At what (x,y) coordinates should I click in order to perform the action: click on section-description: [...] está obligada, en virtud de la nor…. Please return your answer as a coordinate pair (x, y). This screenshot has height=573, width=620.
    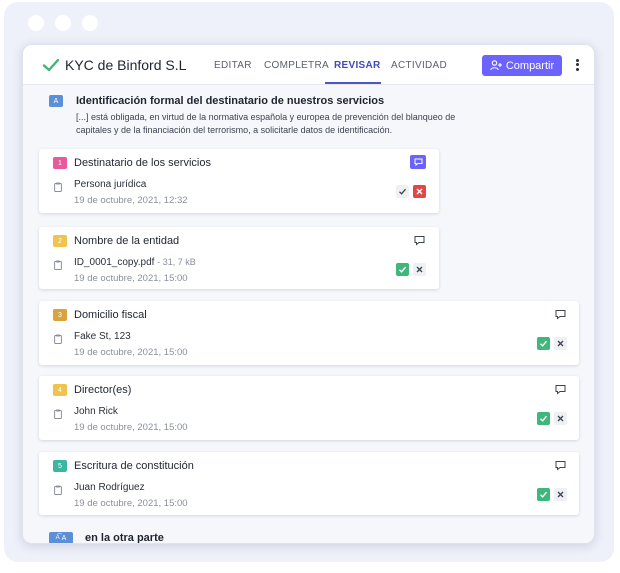
    Looking at the image, I should click on (266, 123).